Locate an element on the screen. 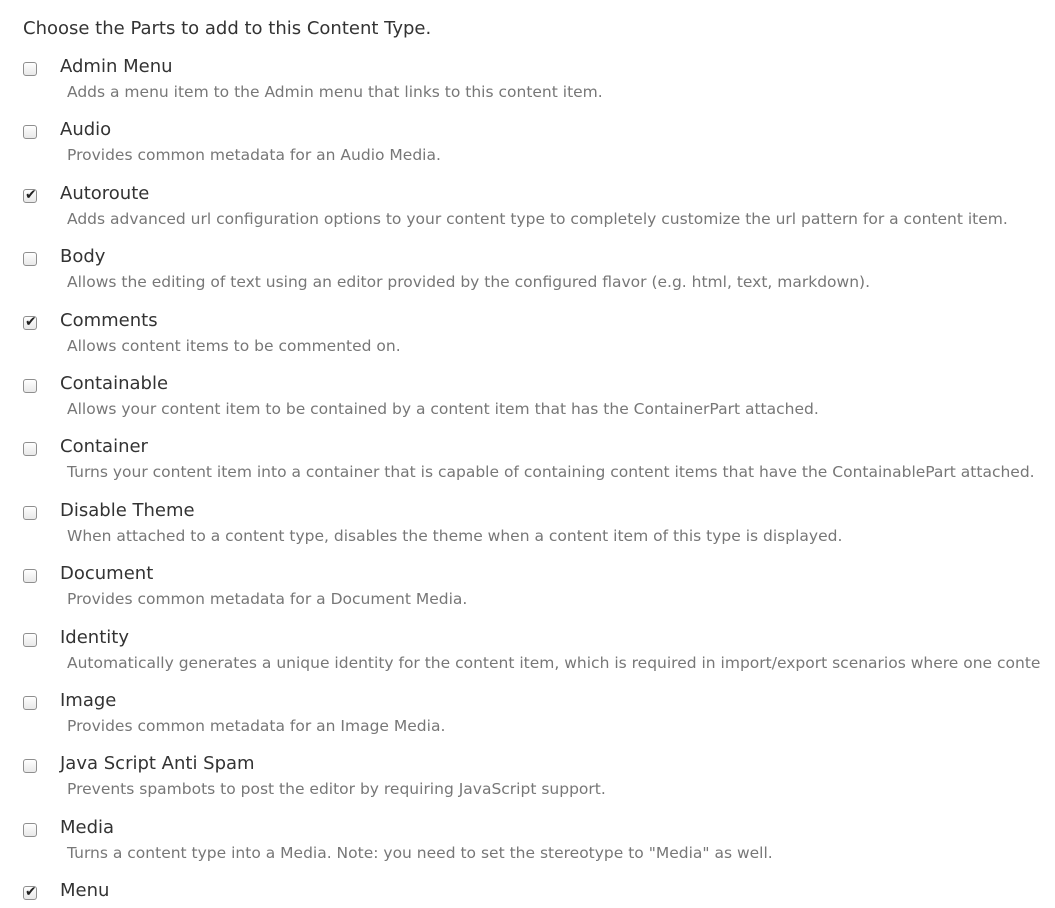 This screenshot has width=1055, height=908. part-name-label: Media is located at coordinates (87, 827).